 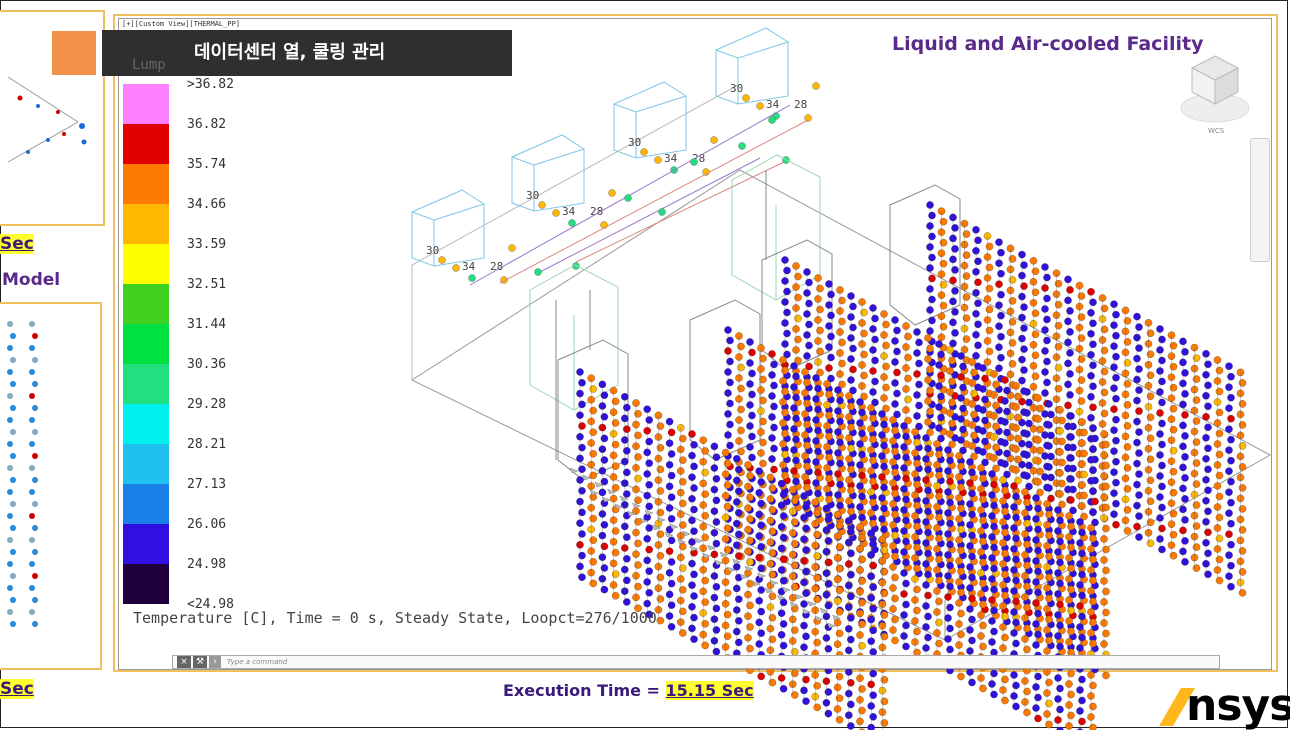 I want to click on command-history-button: ›, so click(x=215, y=662).